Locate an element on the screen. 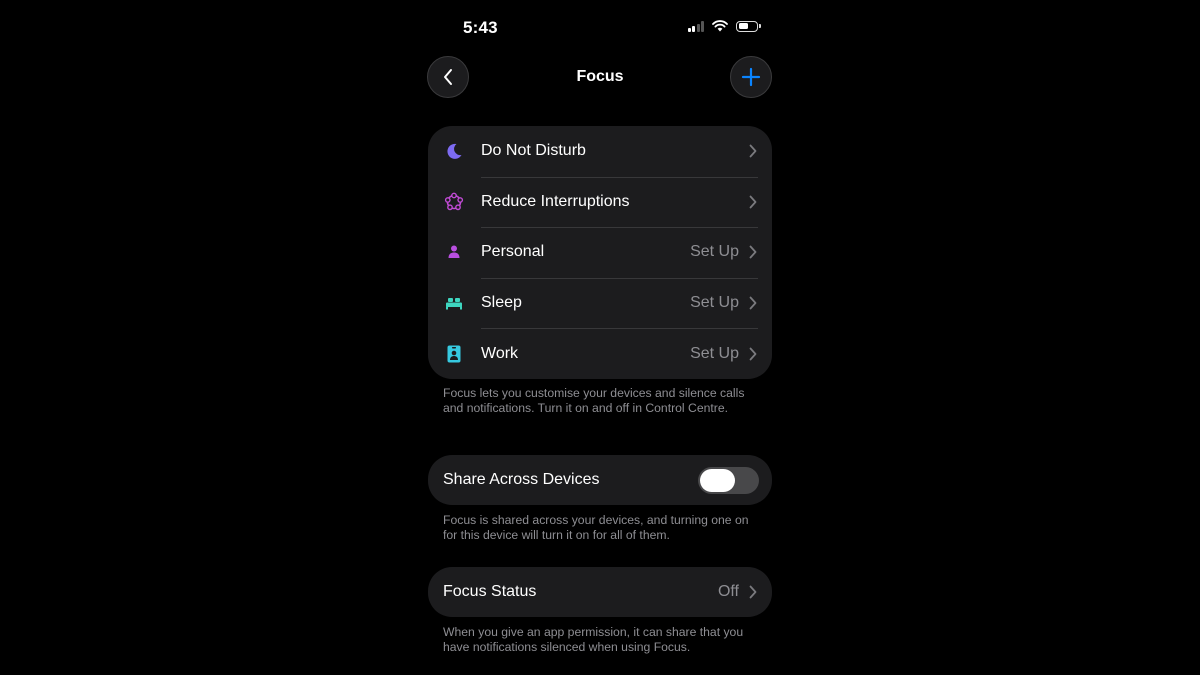 The image size is (1200, 675). bed-icon is located at coordinates (454, 303).